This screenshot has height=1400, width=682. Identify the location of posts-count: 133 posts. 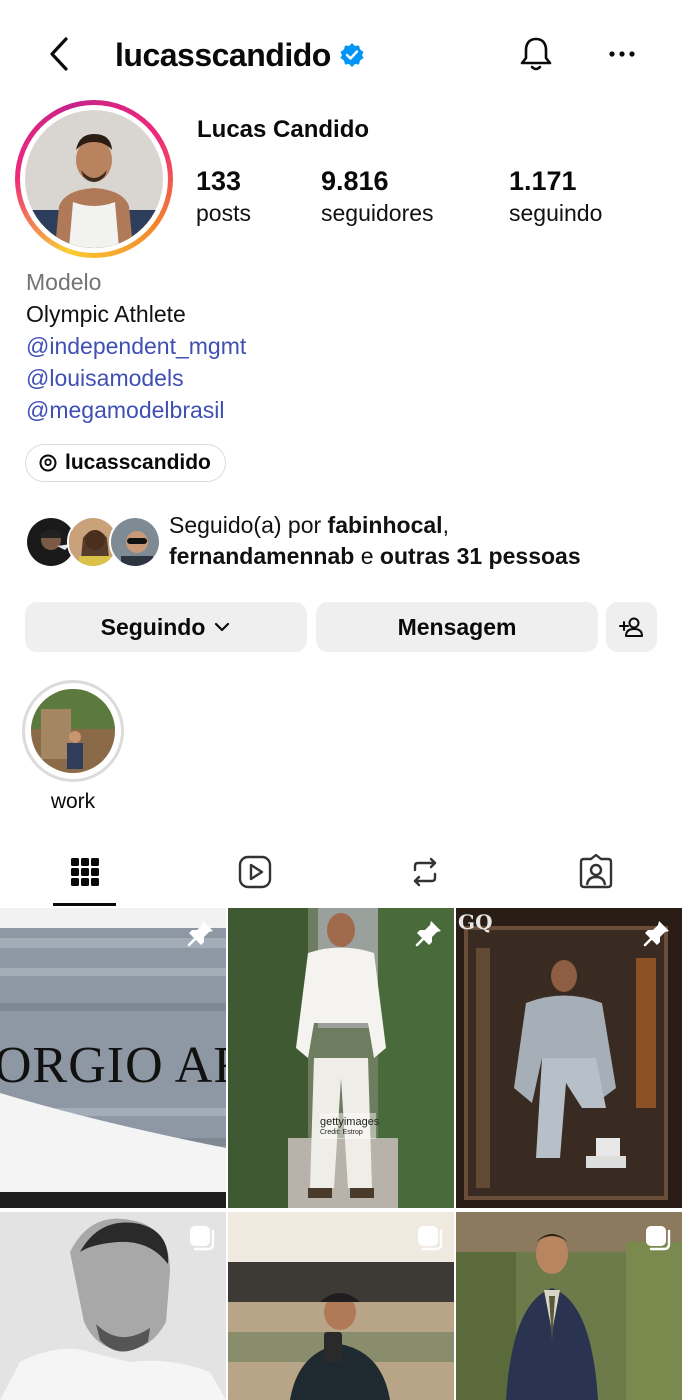
(223, 196).